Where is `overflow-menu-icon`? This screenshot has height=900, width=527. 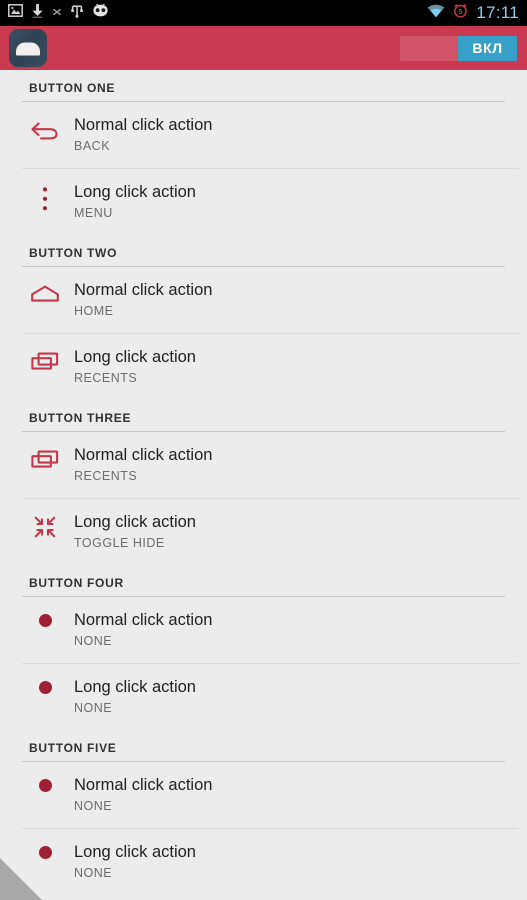
overflow-menu-icon is located at coordinates (45, 197).